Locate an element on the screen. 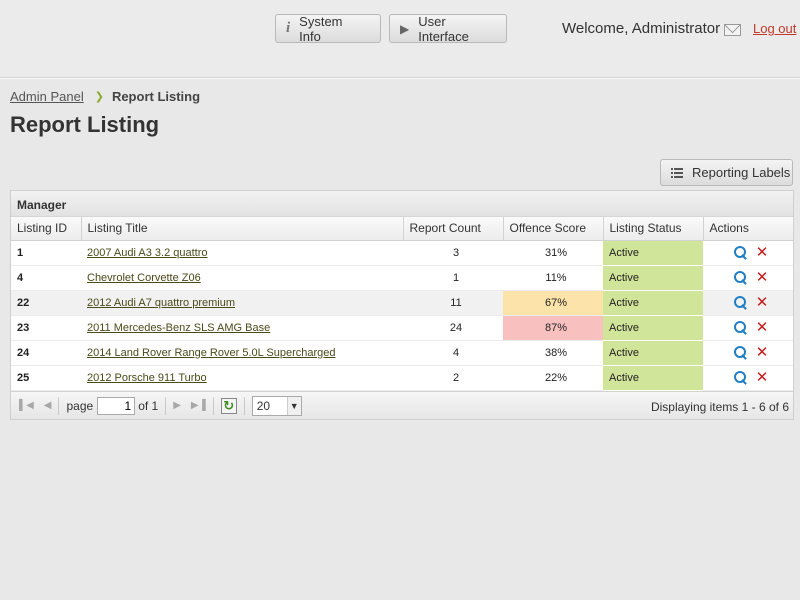 The height and width of the screenshot is (600, 800). listing-id: 1 is located at coordinates (46, 253).